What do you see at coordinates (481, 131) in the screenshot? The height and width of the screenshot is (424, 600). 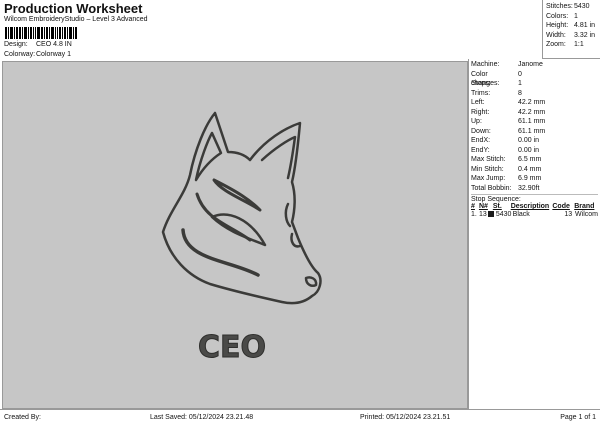 I see `stat-label: Down:` at bounding box center [481, 131].